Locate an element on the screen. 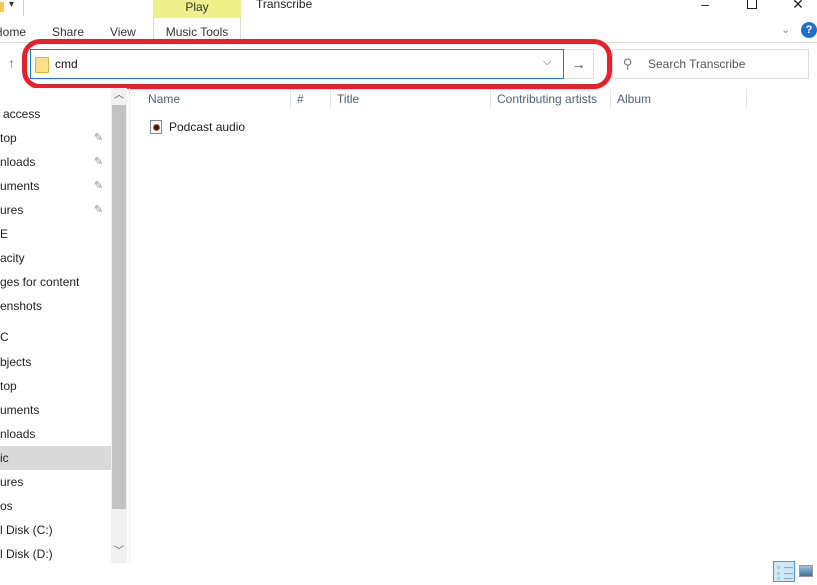 The image size is (817, 585). expand-ribbon-chevron-icon: ⌄ is located at coordinates (785, 29).